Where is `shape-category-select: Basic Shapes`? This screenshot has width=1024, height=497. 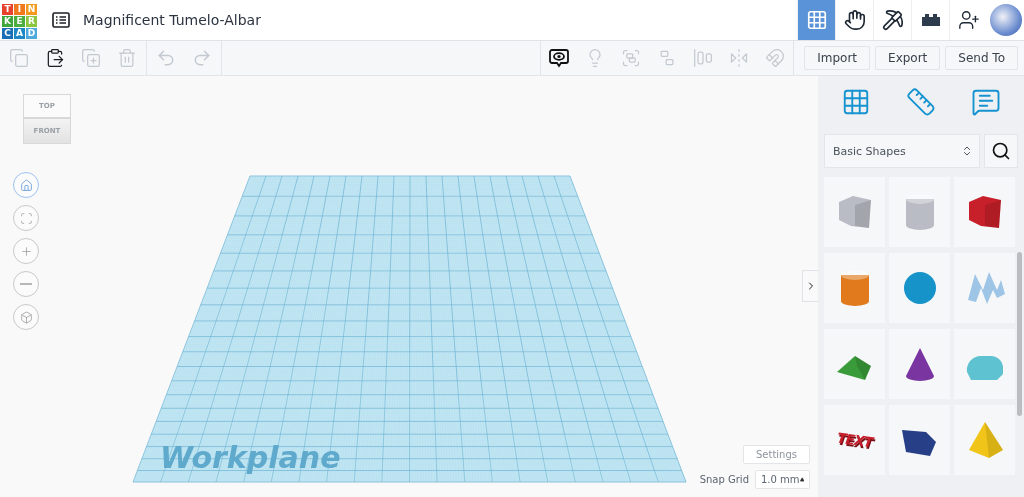 shape-category-select: Basic Shapes is located at coordinates (902, 151).